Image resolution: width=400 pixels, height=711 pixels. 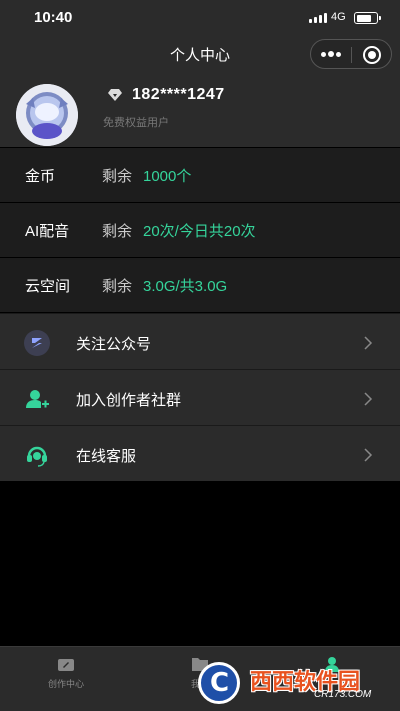 What do you see at coordinates (129, 400) in the screenshot?
I see `menu-label: 加入创作者社群` at bounding box center [129, 400].